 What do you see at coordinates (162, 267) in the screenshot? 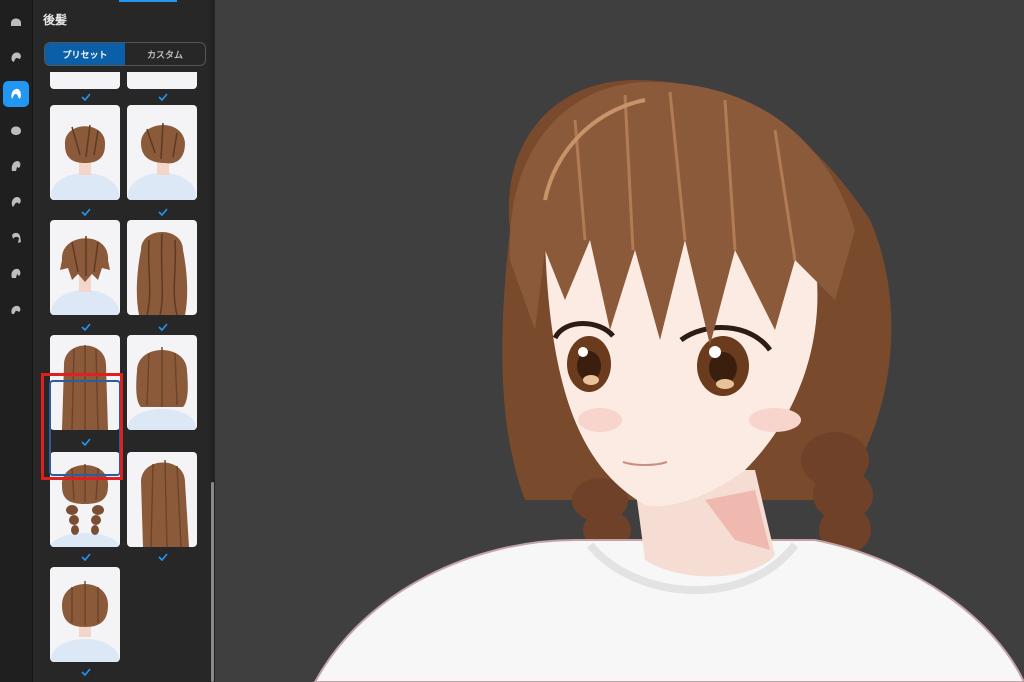
I see `preset-long-wavy` at bounding box center [162, 267].